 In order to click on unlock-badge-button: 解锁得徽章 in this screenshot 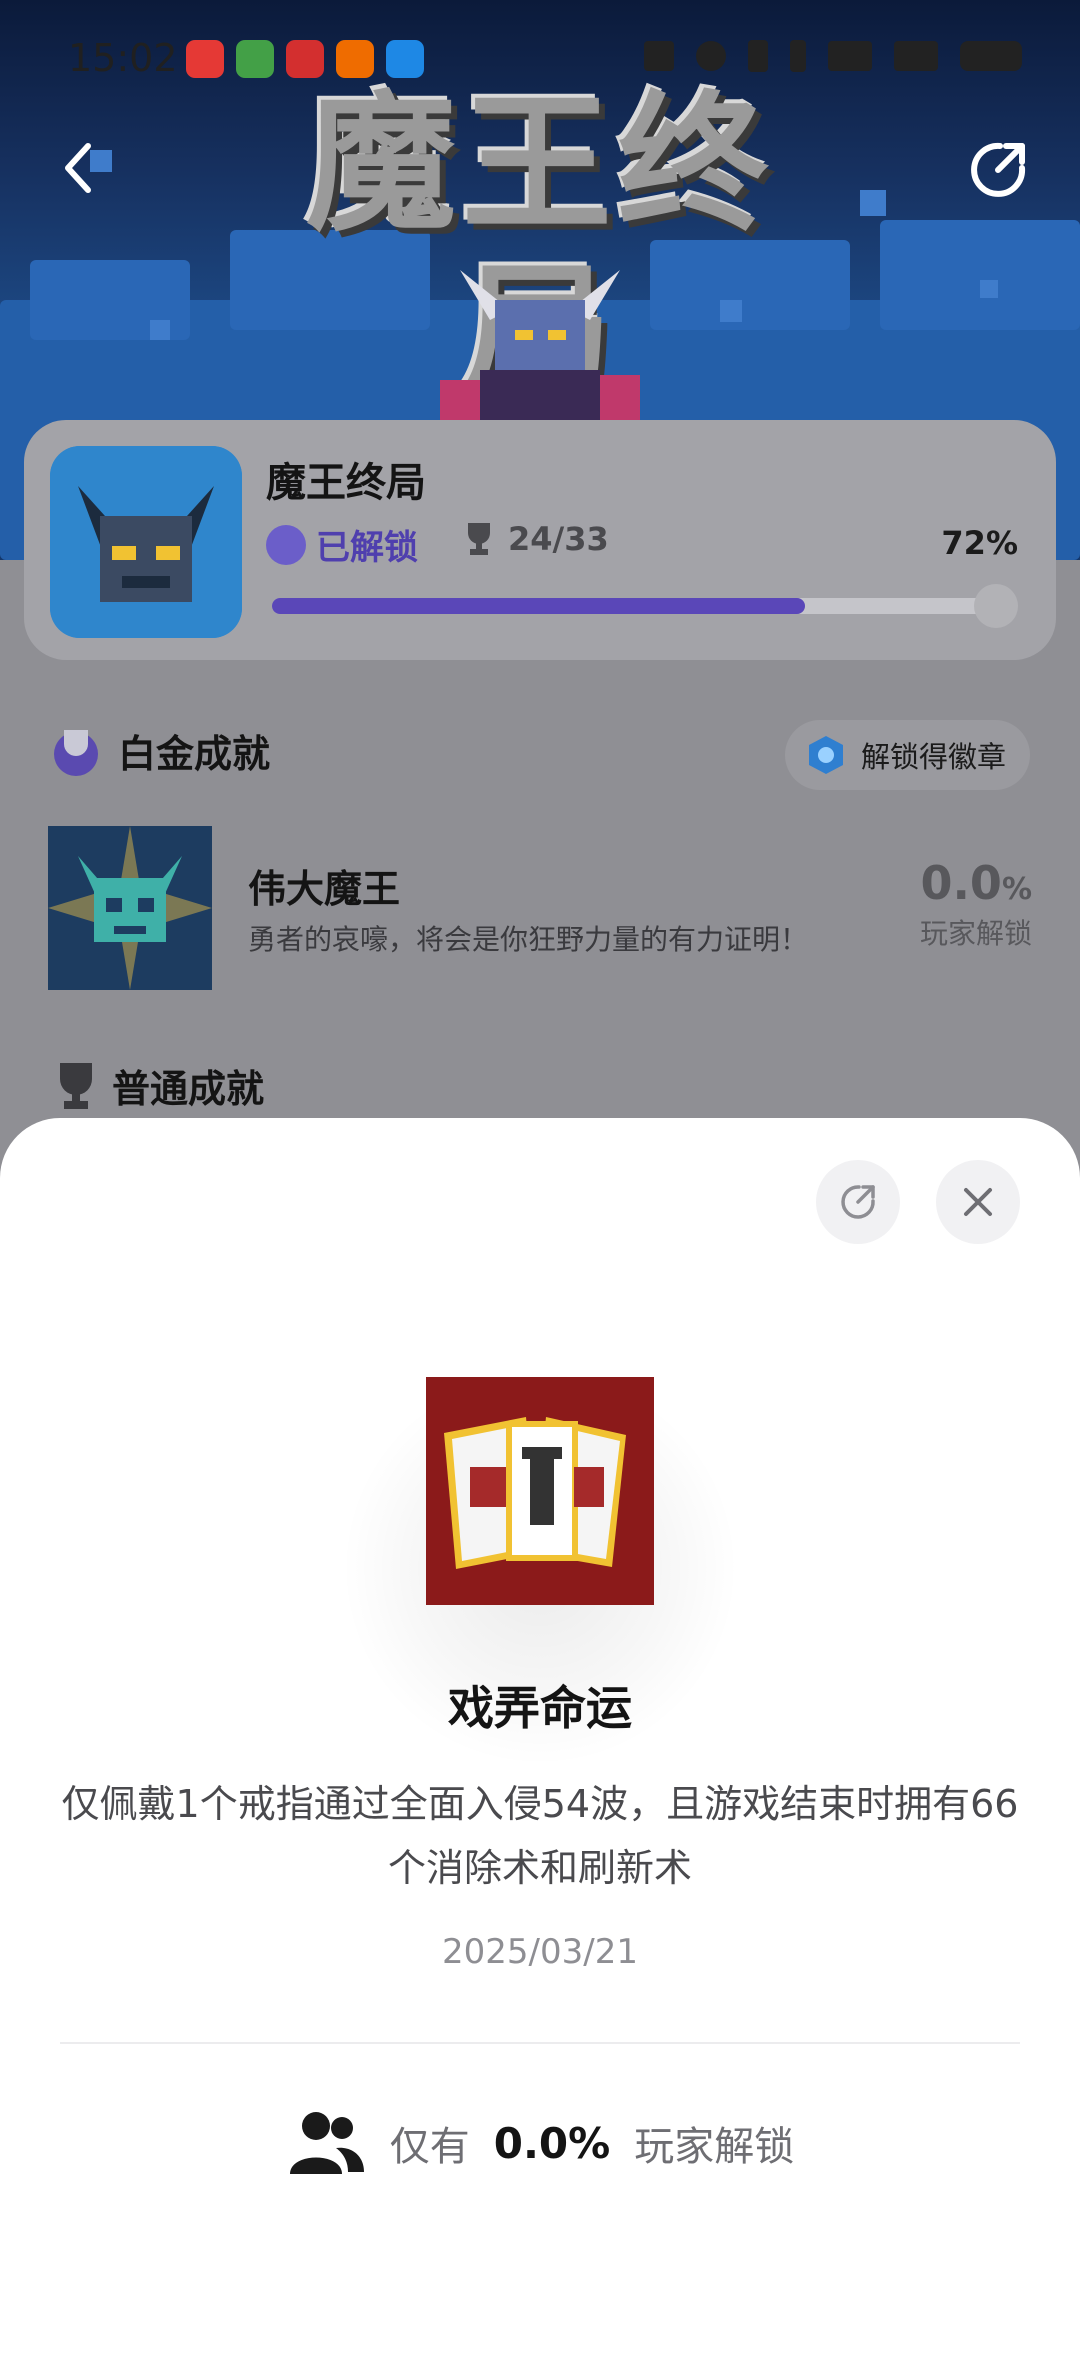, I will do `click(907, 755)`.